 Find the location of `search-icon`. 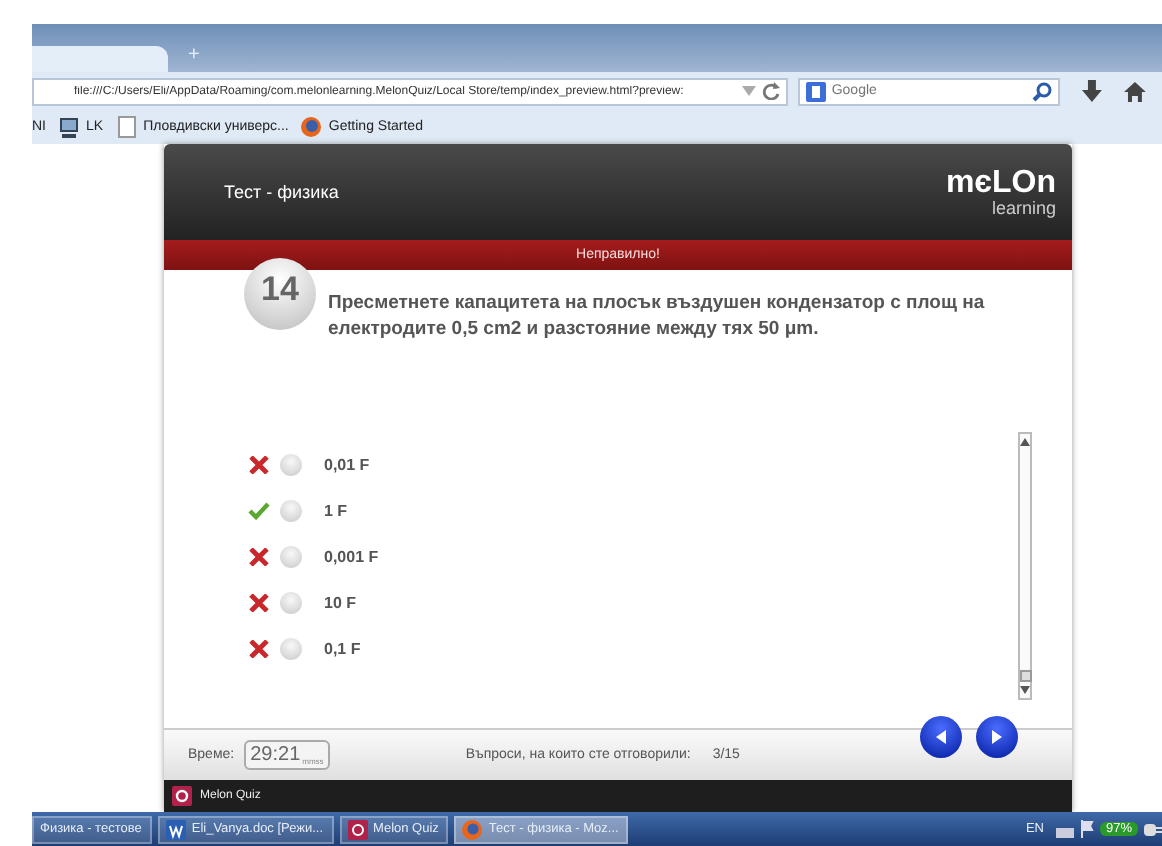

search-icon is located at coordinates (1042, 91).